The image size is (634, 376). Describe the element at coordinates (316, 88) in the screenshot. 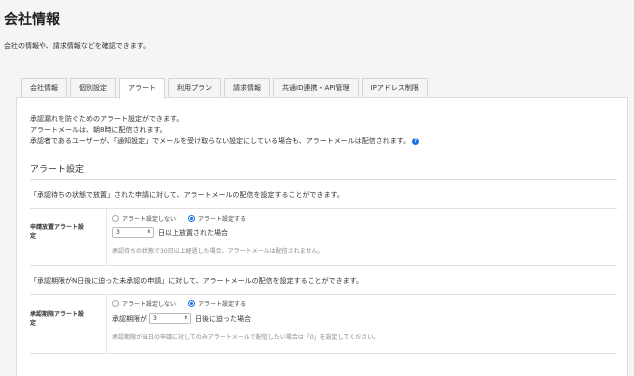

I see `tab-id-api: 共通ID連携・API管理` at that location.